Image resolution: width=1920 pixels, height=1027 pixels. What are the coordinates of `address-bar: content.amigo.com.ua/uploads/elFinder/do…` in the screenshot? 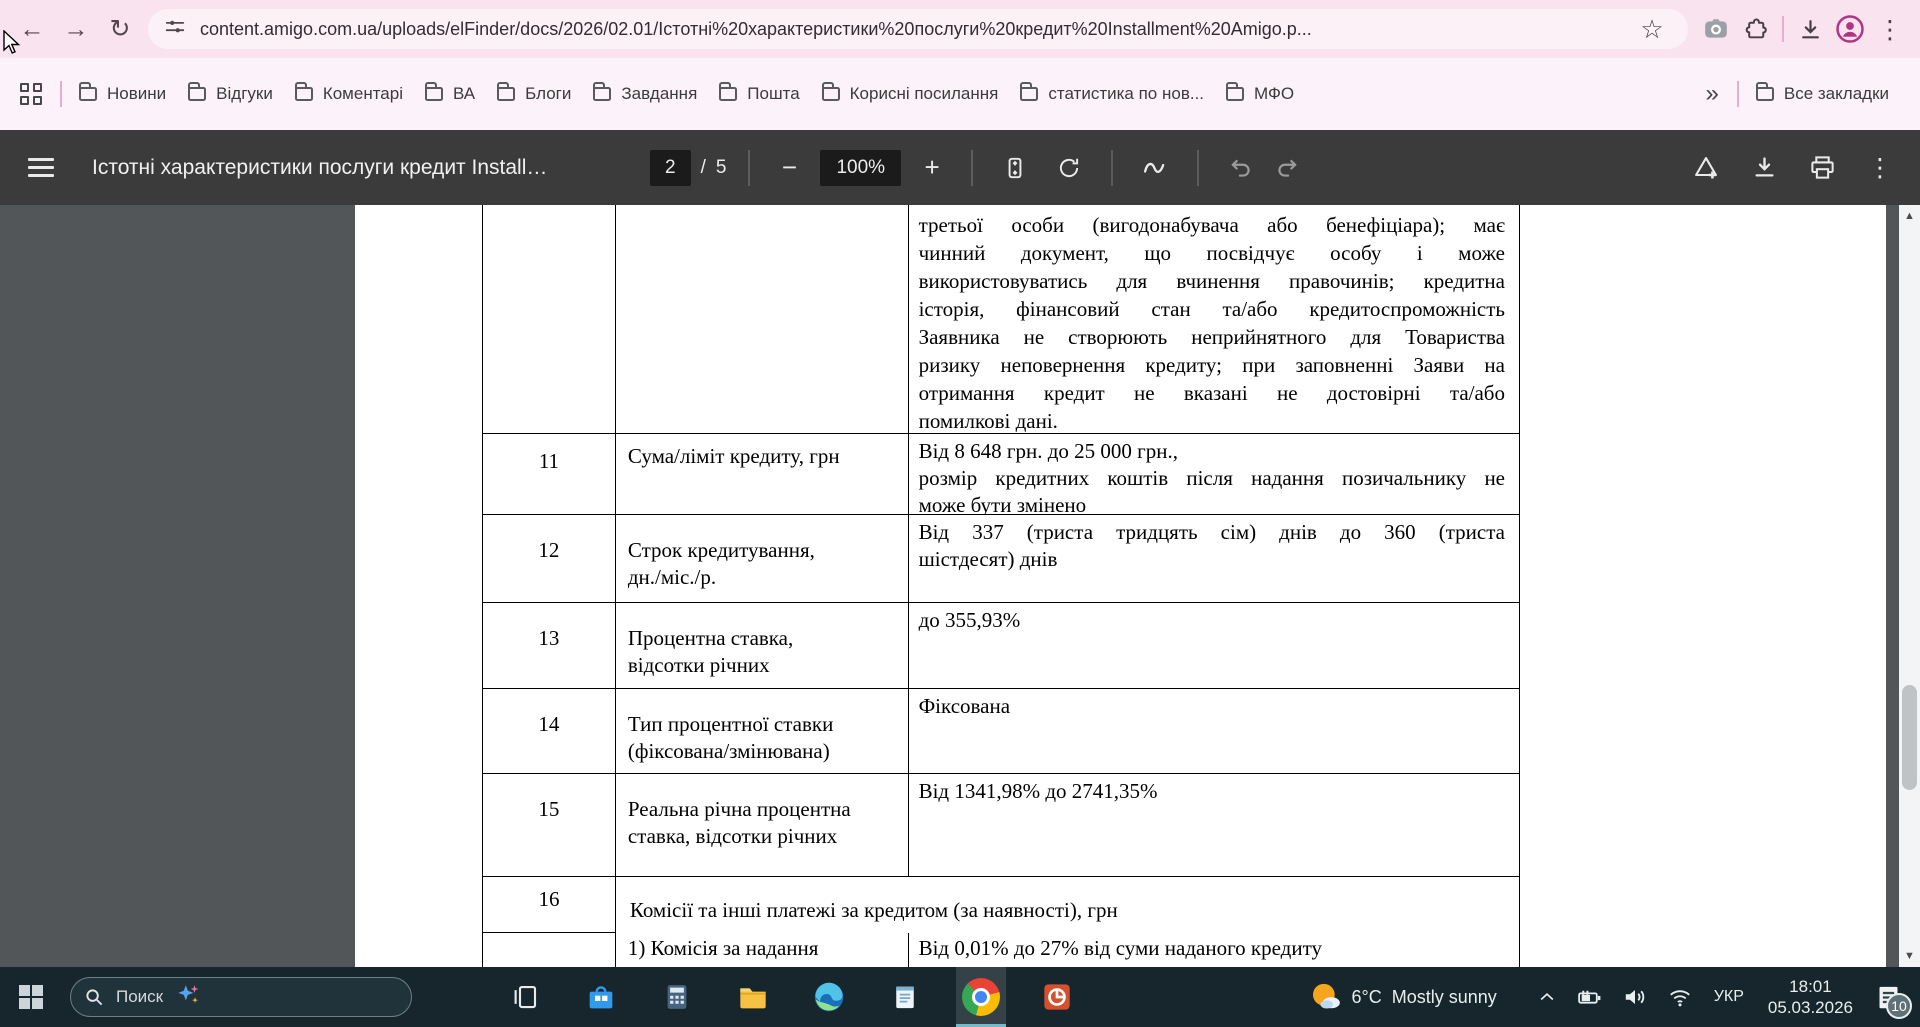 It's located at (918, 29).